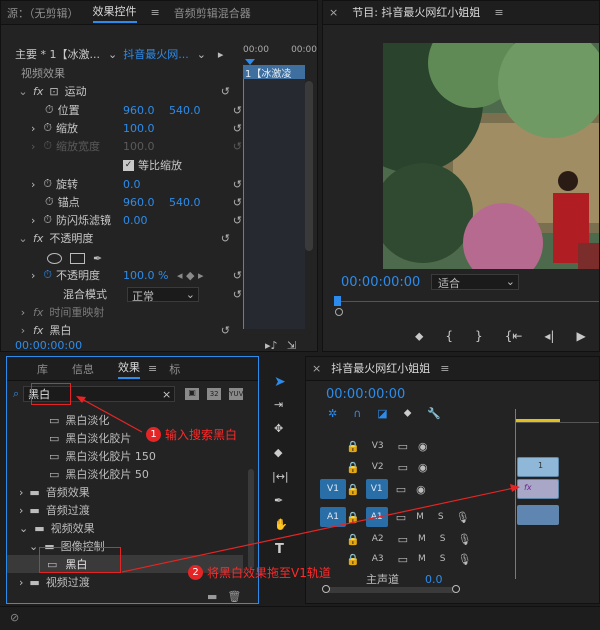 The image size is (600, 630). What do you see at coordinates (538, 420) in the screenshot?
I see `work-area-bar` at bounding box center [538, 420].